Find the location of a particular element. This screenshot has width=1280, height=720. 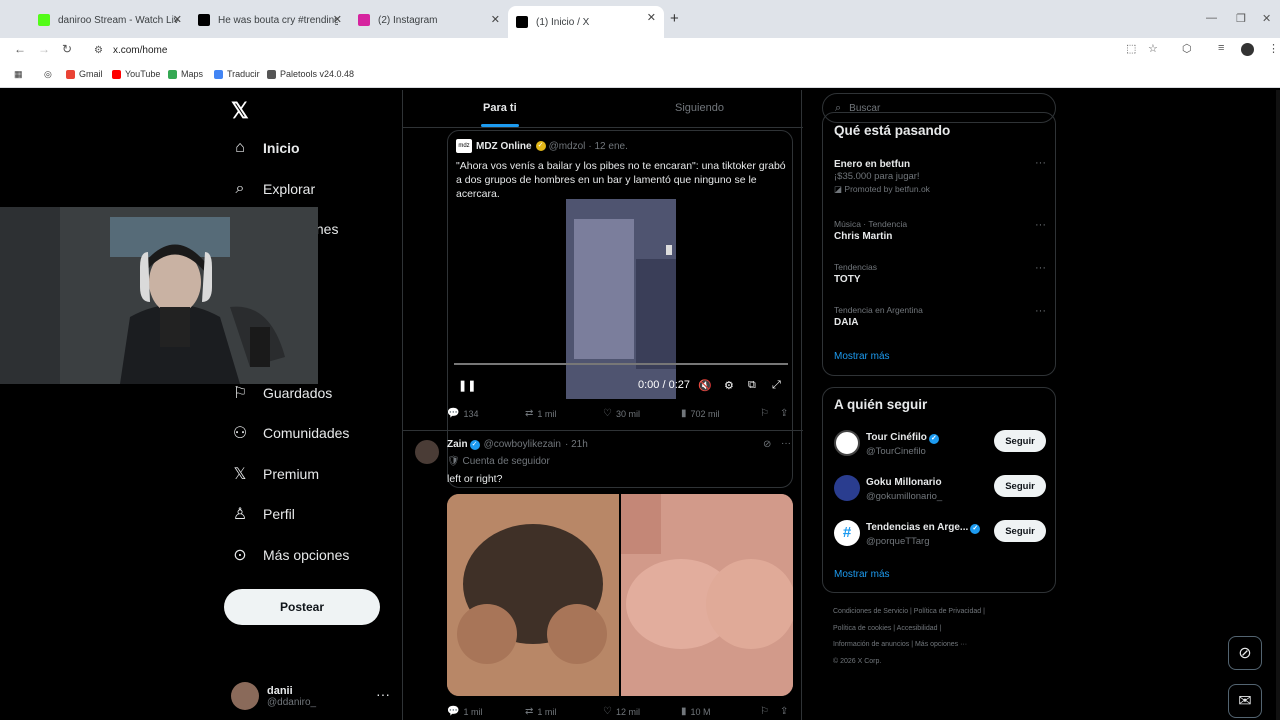

like-button: ♡ 30 mil is located at coordinates (621, 413).